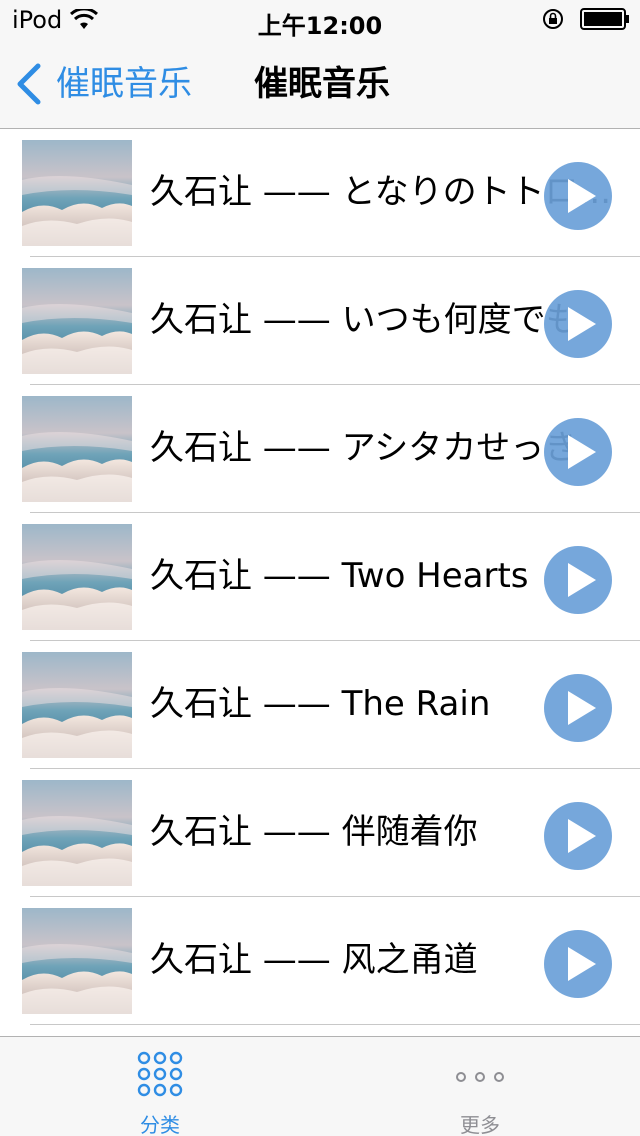 The image size is (640, 1136). Describe the element at coordinates (29, 84) in the screenshot. I see `back-chevron-icon` at that location.